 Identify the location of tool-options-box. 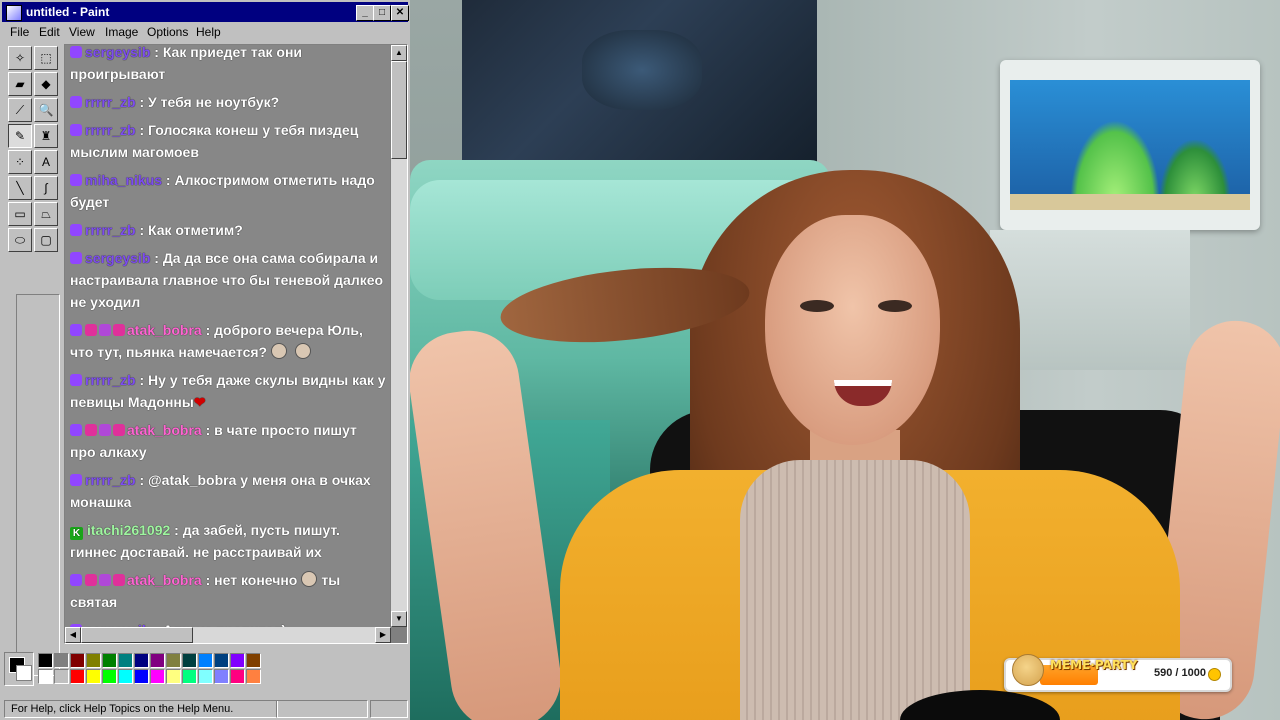
(38, 485).